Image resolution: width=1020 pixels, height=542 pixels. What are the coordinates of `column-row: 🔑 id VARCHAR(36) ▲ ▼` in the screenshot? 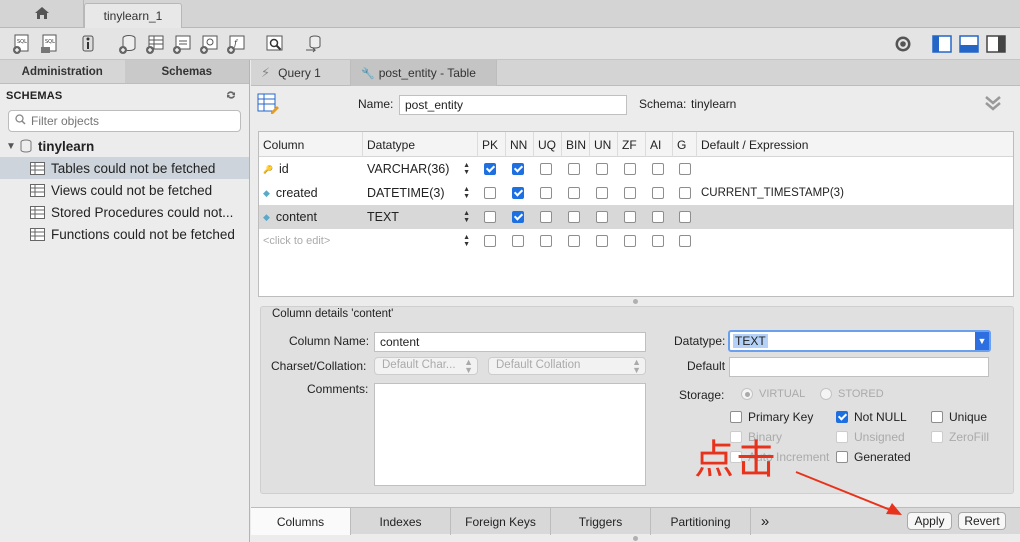 It's located at (636, 169).